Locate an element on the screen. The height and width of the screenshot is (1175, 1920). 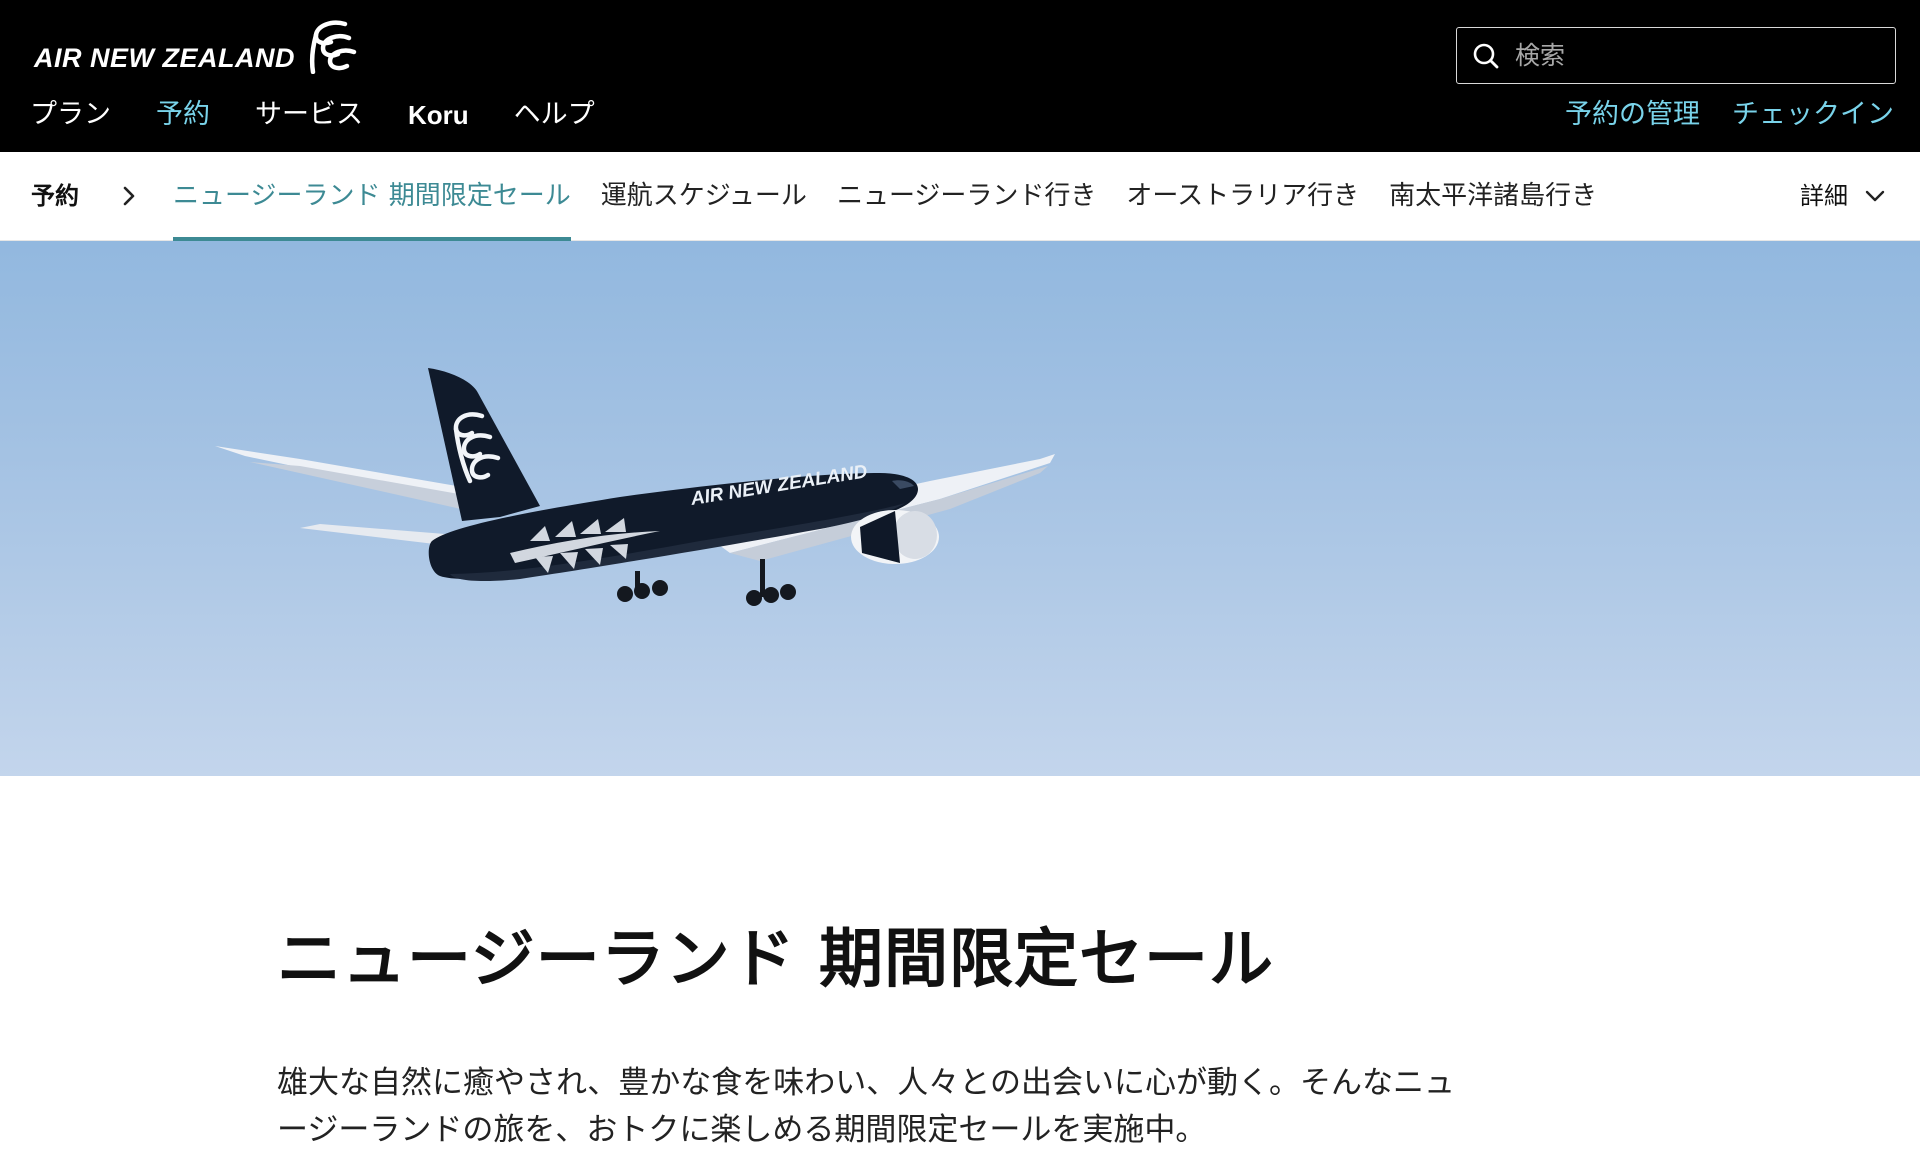
logo-text: AIR NEW ZEALAND is located at coordinates (164, 58).